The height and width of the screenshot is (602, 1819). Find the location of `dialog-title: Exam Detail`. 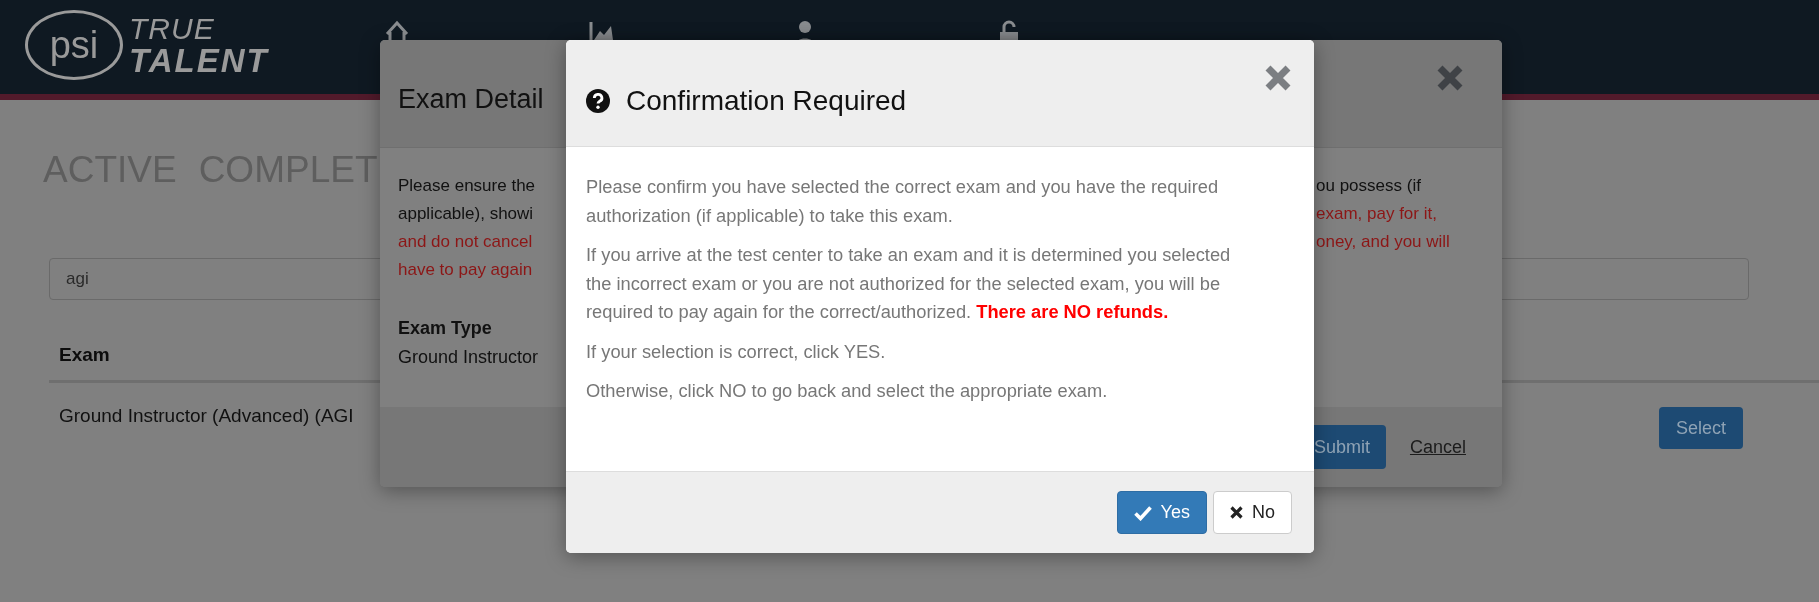

dialog-title: Exam Detail is located at coordinates (471, 99).